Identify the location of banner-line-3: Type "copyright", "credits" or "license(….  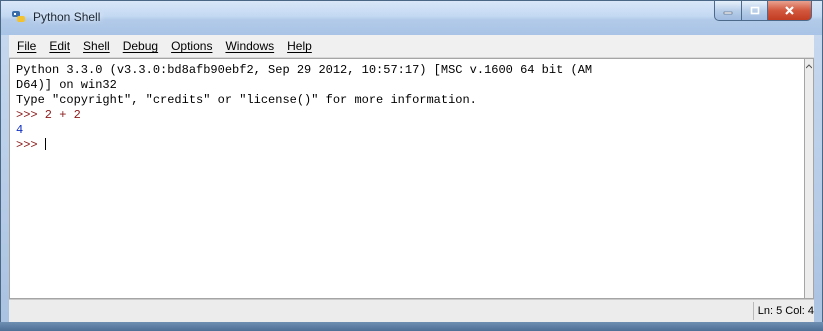
(246, 100).